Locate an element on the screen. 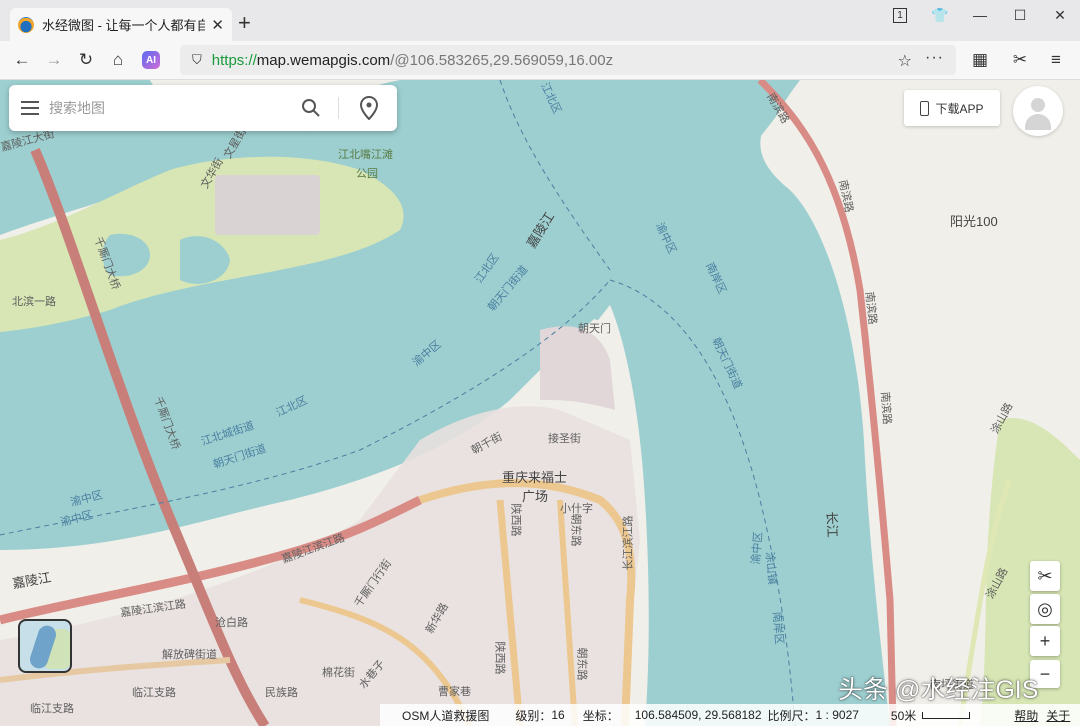 Image resolution: width=1080 pixels, height=726 pixels. locate-button: ◎ is located at coordinates (1045, 609).